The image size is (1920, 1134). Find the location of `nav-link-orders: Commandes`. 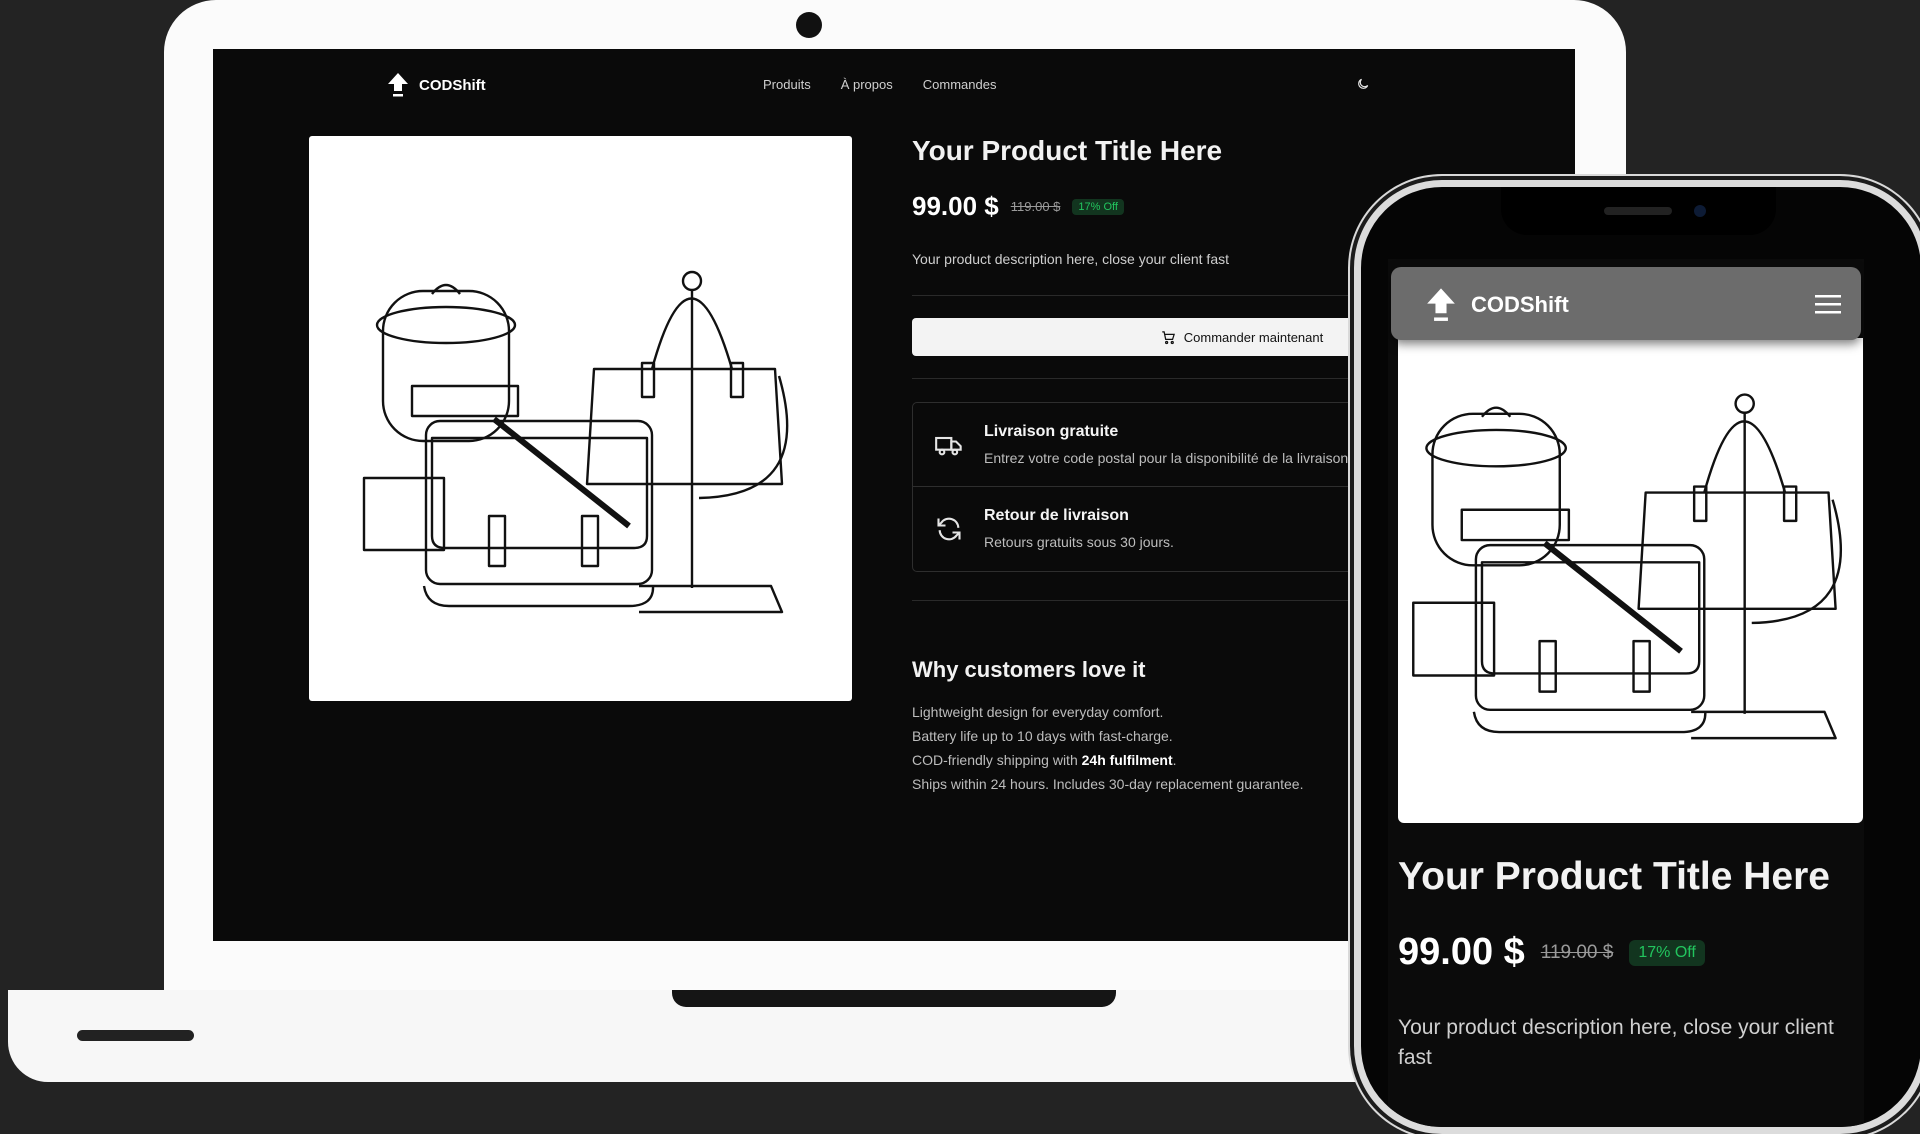

nav-link-orders: Commandes is located at coordinates (960, 84).